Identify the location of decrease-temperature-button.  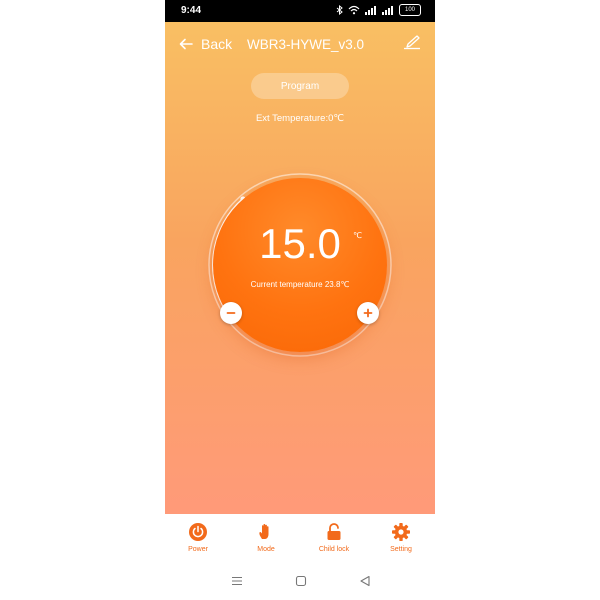
(231, 313).